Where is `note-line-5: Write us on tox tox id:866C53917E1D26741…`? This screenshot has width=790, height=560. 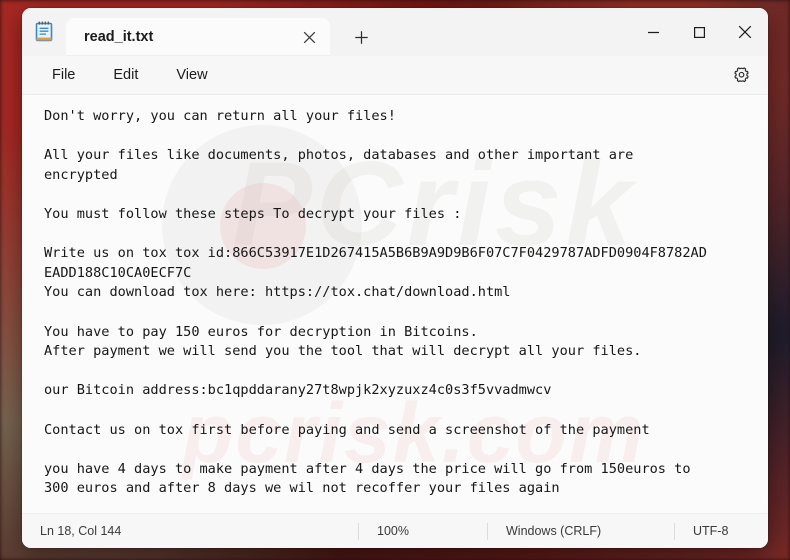 note-line-5: Write us on tox tox id:866C53917E1D26741… is located at coordinates (375, 253).